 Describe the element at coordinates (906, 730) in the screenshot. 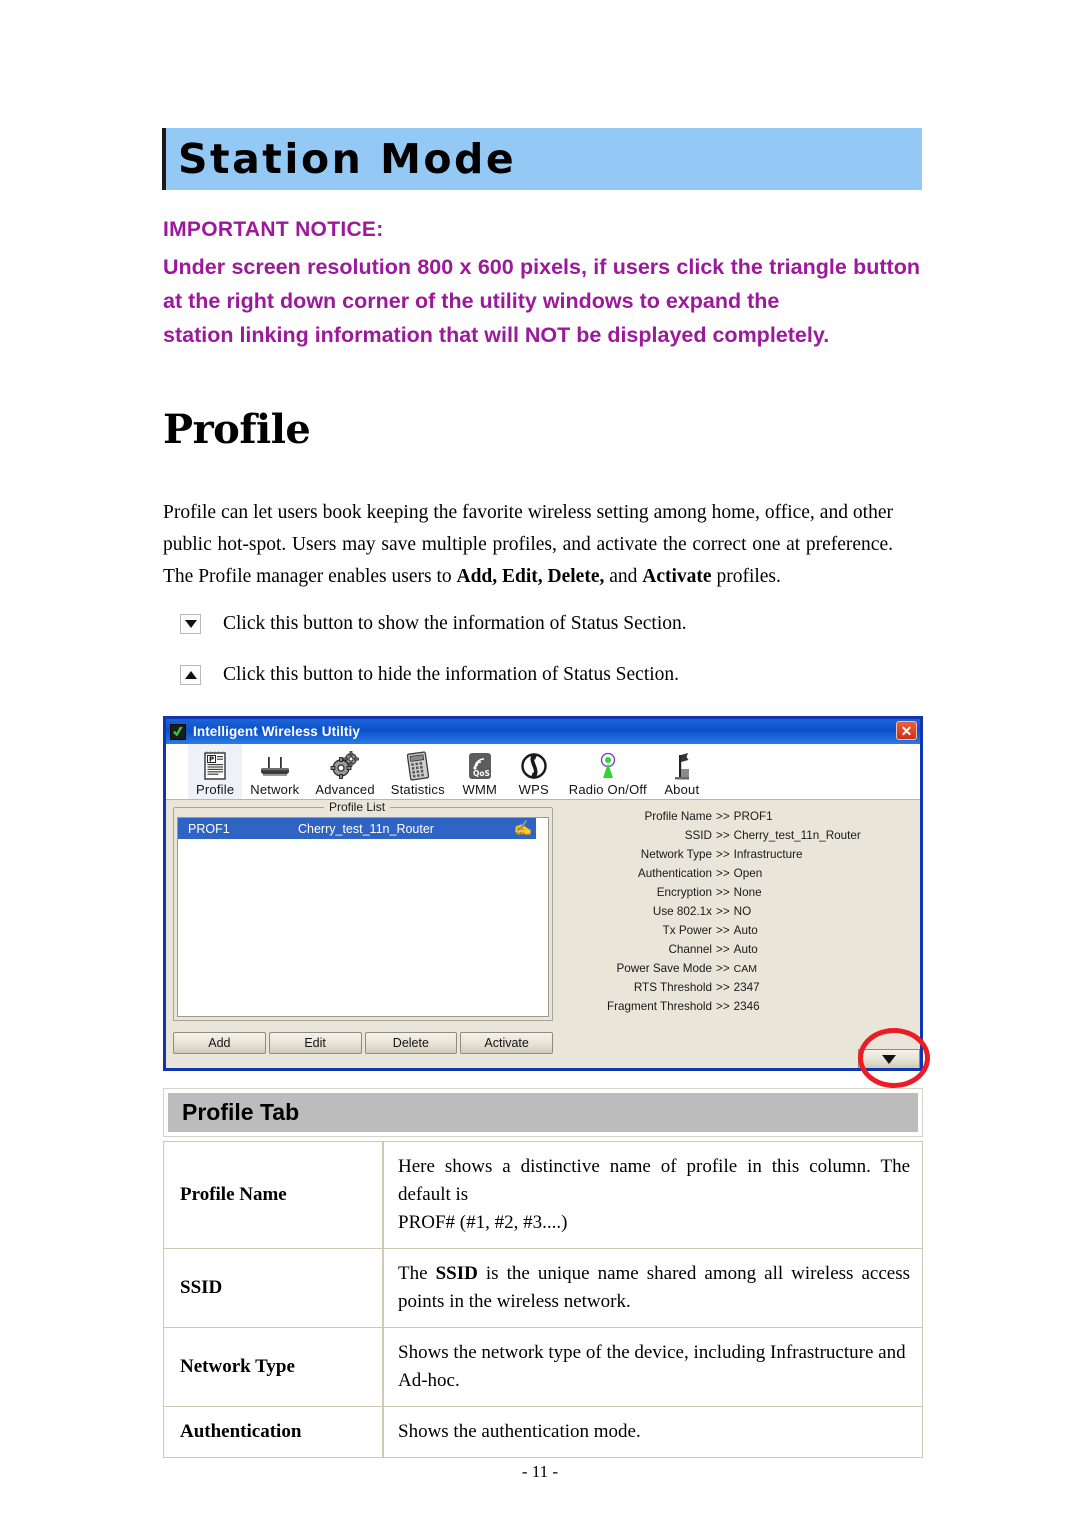

I see `close-icon: ✕` at that location.